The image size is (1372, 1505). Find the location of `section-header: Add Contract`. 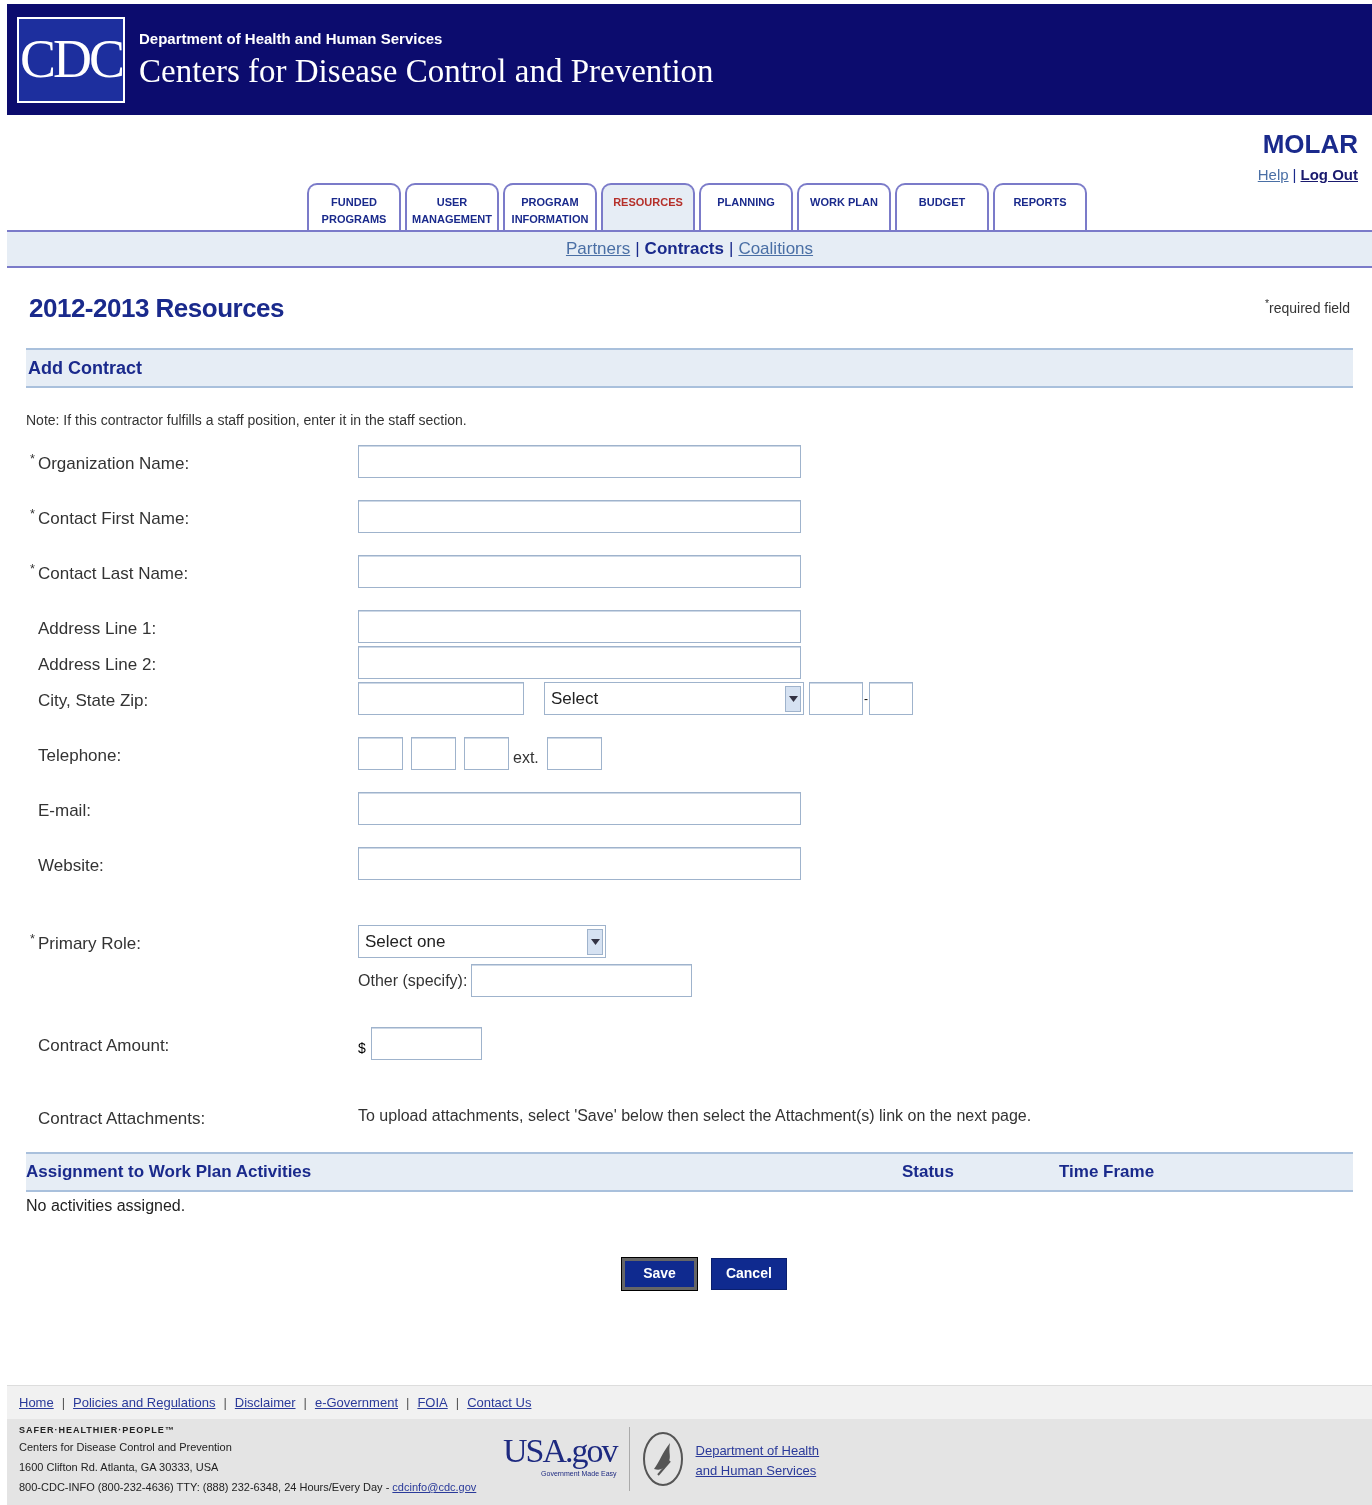

section-header: Add Contract is located at coordinates (689, 368).